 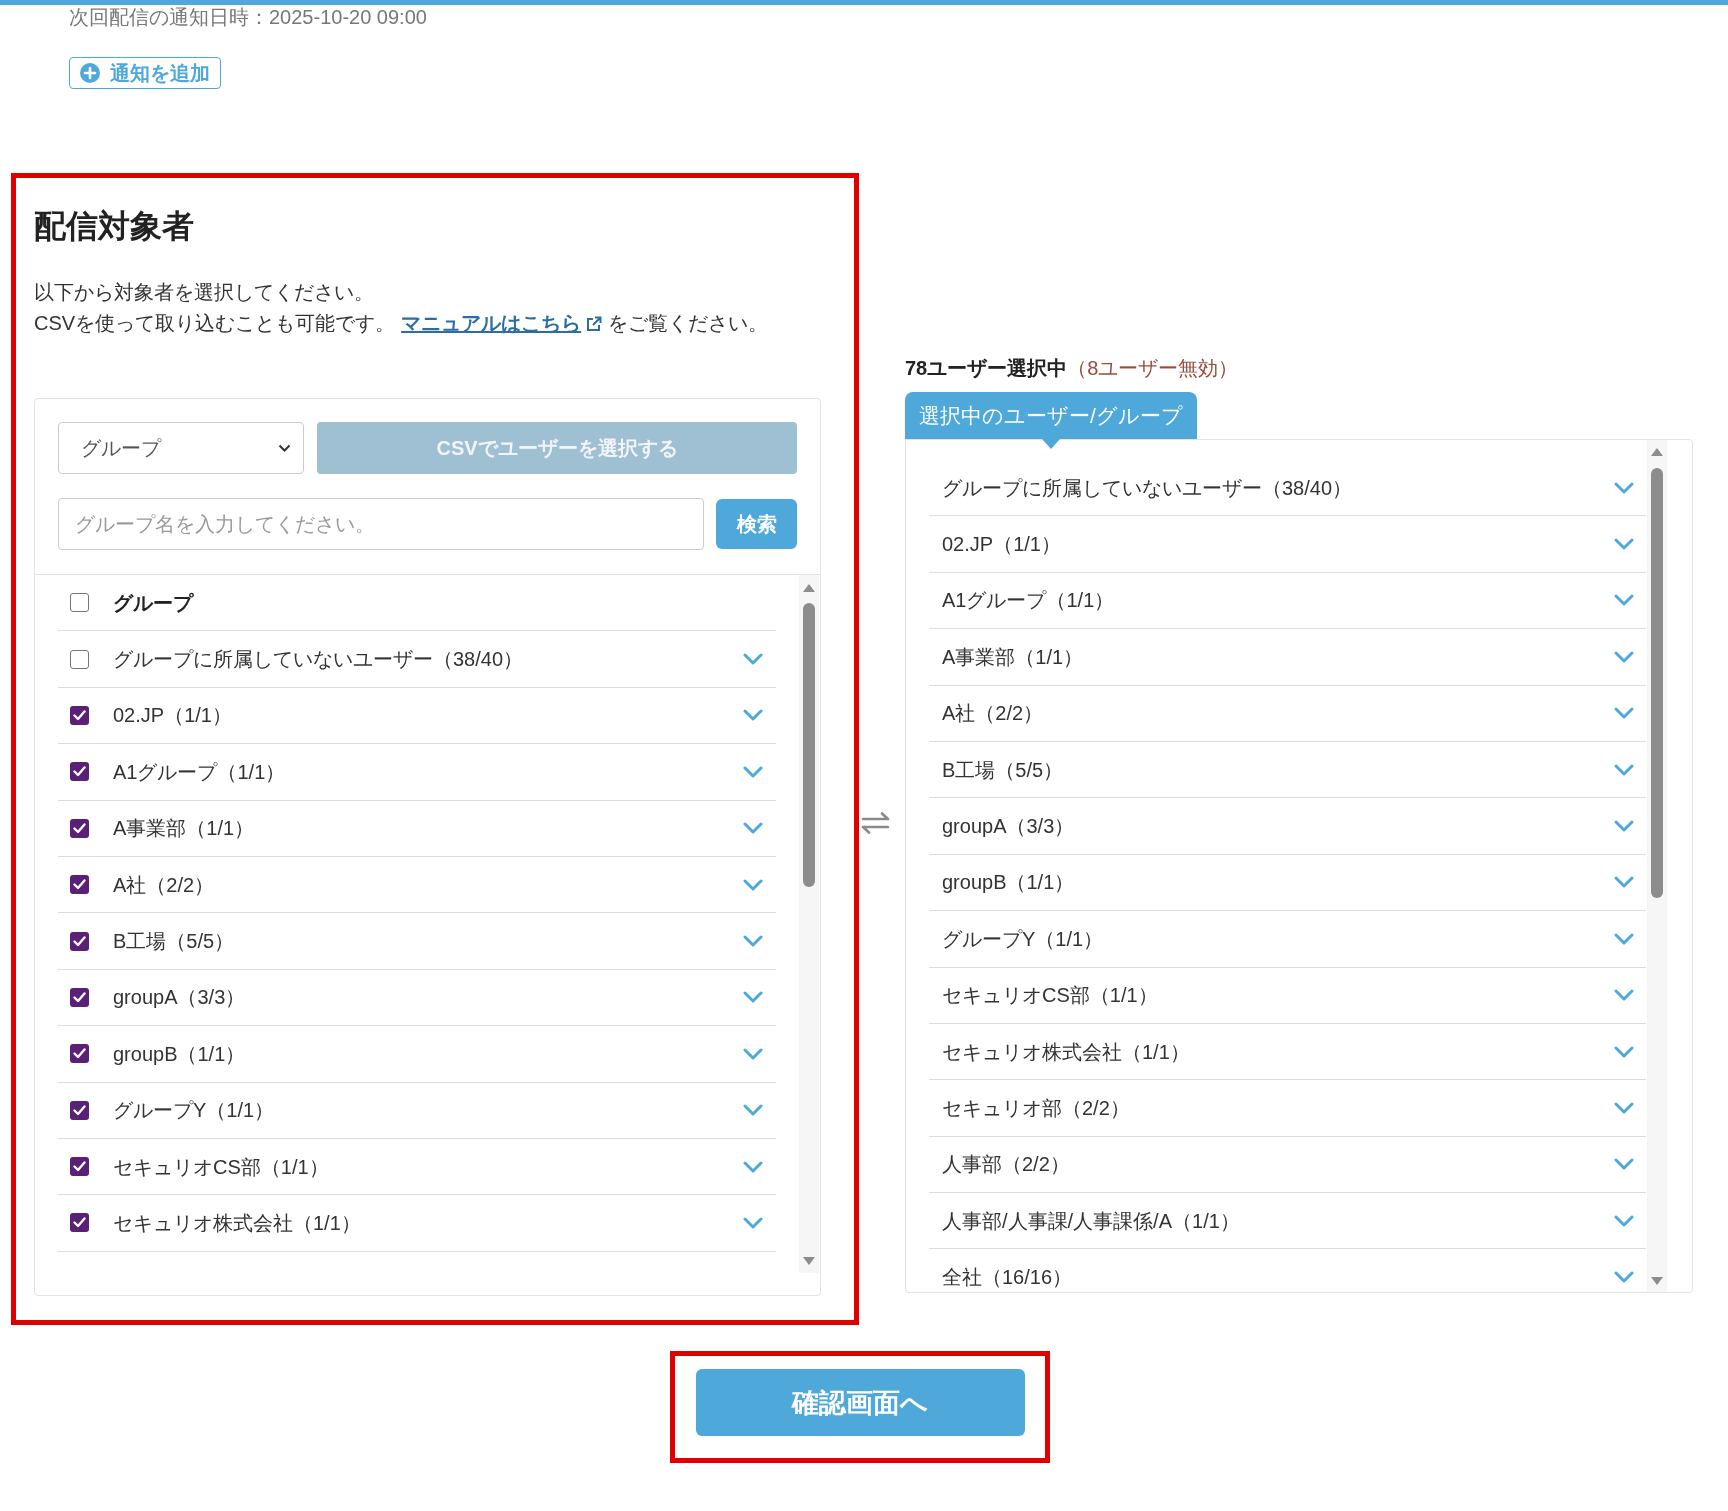 I want to click on group-name: 人事部（2/2）, so click(x=1006, y=1164).